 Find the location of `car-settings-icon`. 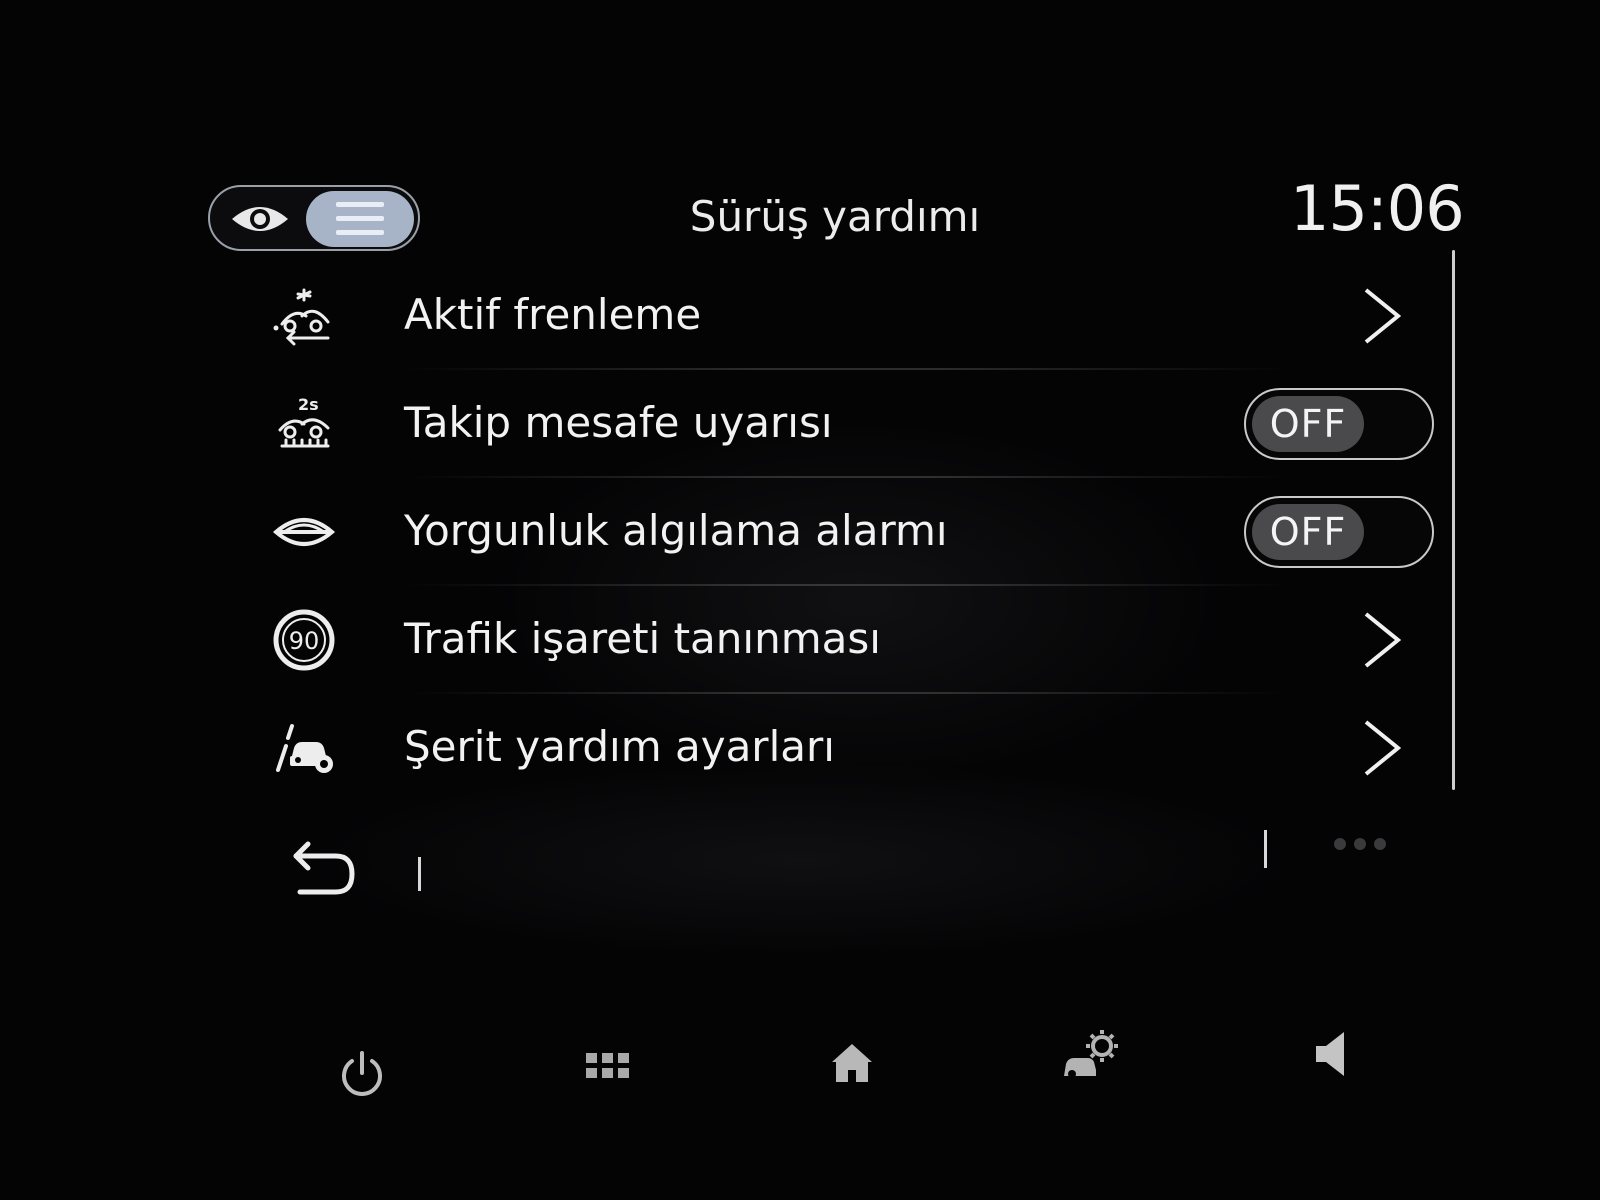

car-settings-icon is located at coordinates (1091, 1054).